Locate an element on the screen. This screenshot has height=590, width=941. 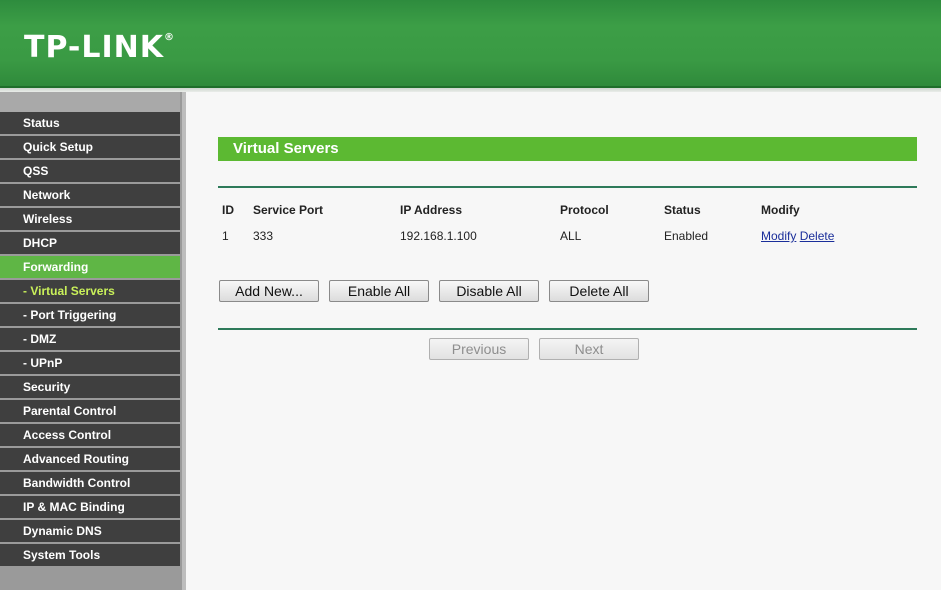
sidebar-item-qss: QSS is located at coordinates (90, 171).